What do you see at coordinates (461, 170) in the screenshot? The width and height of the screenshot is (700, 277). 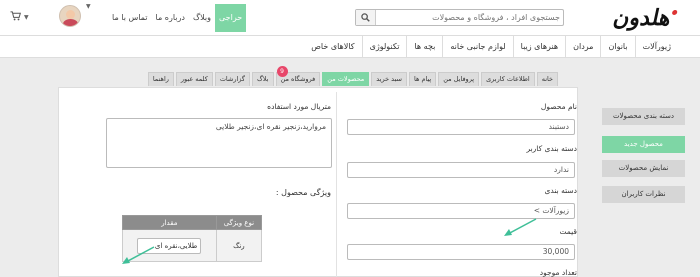 I see `user-category-select: ندارد` at bounding box center [461, 170].